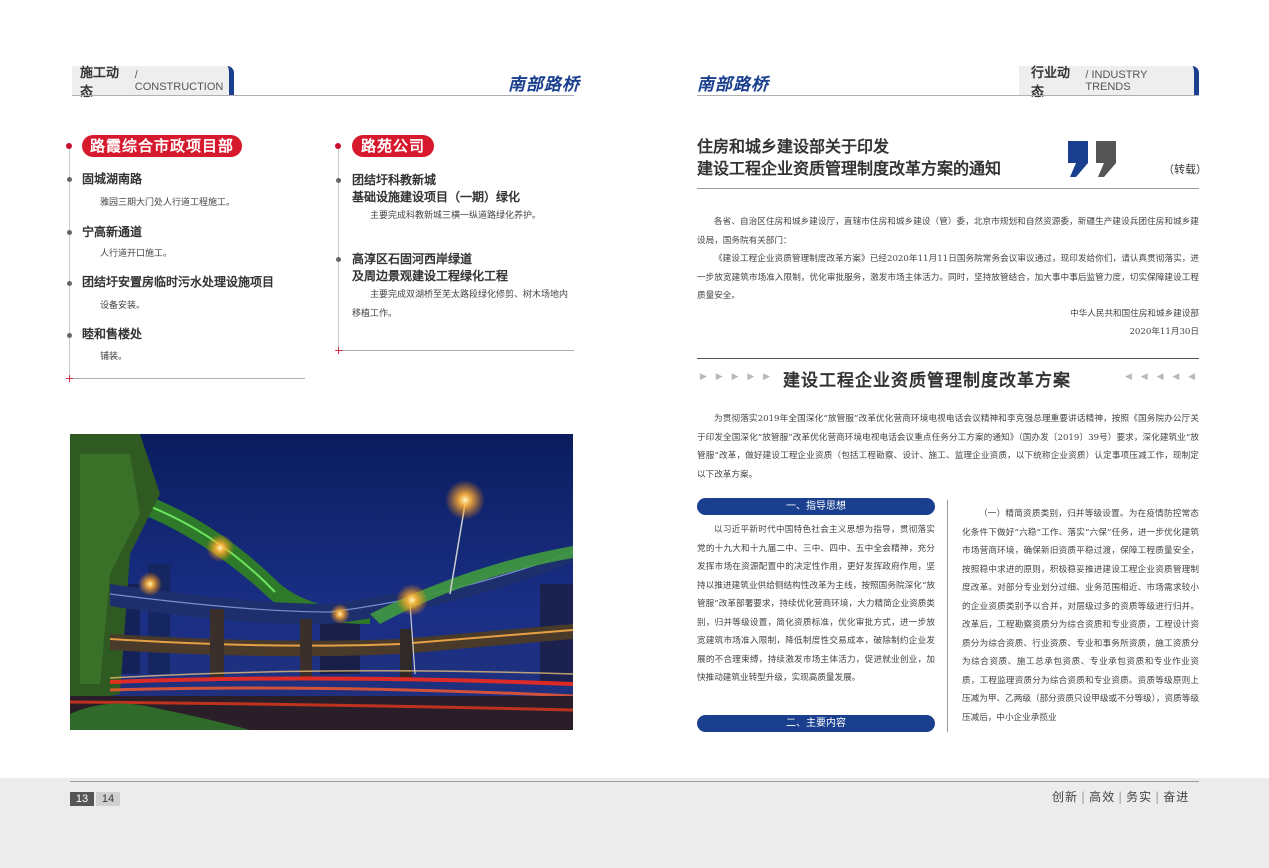  What do you see at coordinates (733, 85) in the screenshot?
I see `brand-logo-right: 南部路桥` at bounding box center [733, 85].